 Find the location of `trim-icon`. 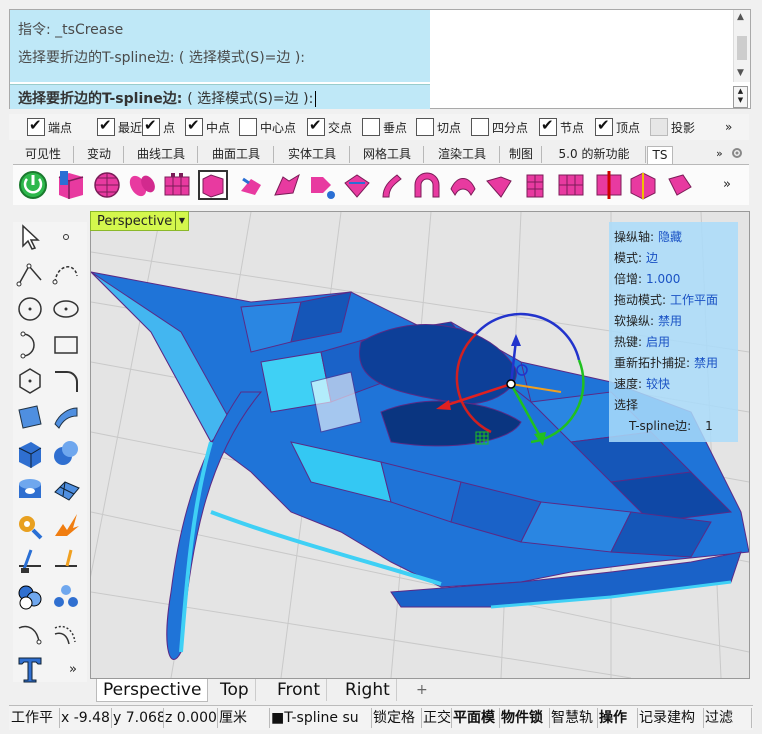

trim-icon is located at coordinates (30, 561).